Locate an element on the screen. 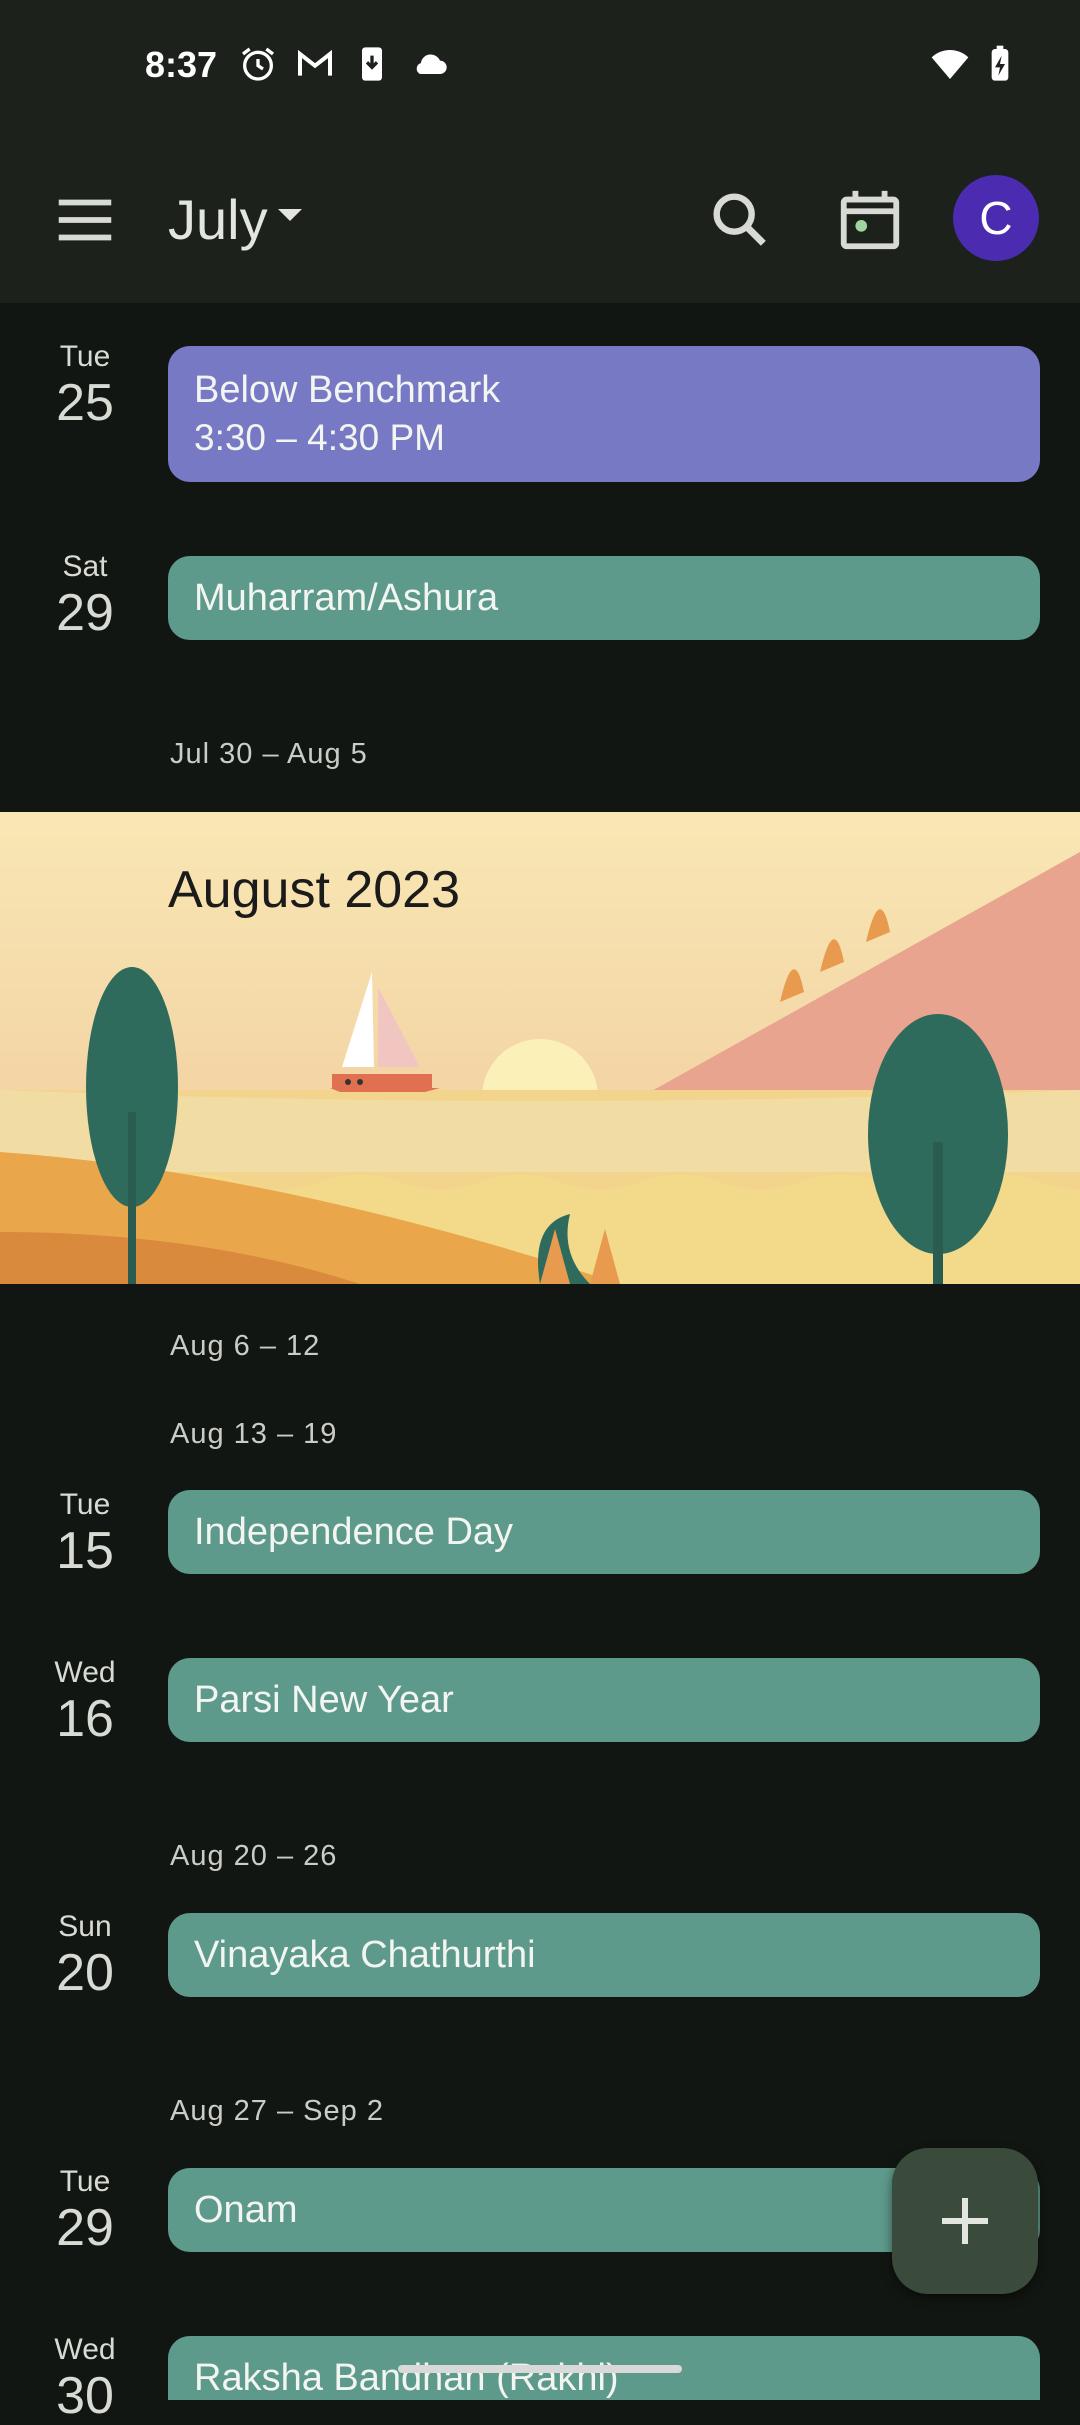 This screenshot has height=2425, width=1080. month-banner-title: August 2023 is located at coordinates (314, 890).